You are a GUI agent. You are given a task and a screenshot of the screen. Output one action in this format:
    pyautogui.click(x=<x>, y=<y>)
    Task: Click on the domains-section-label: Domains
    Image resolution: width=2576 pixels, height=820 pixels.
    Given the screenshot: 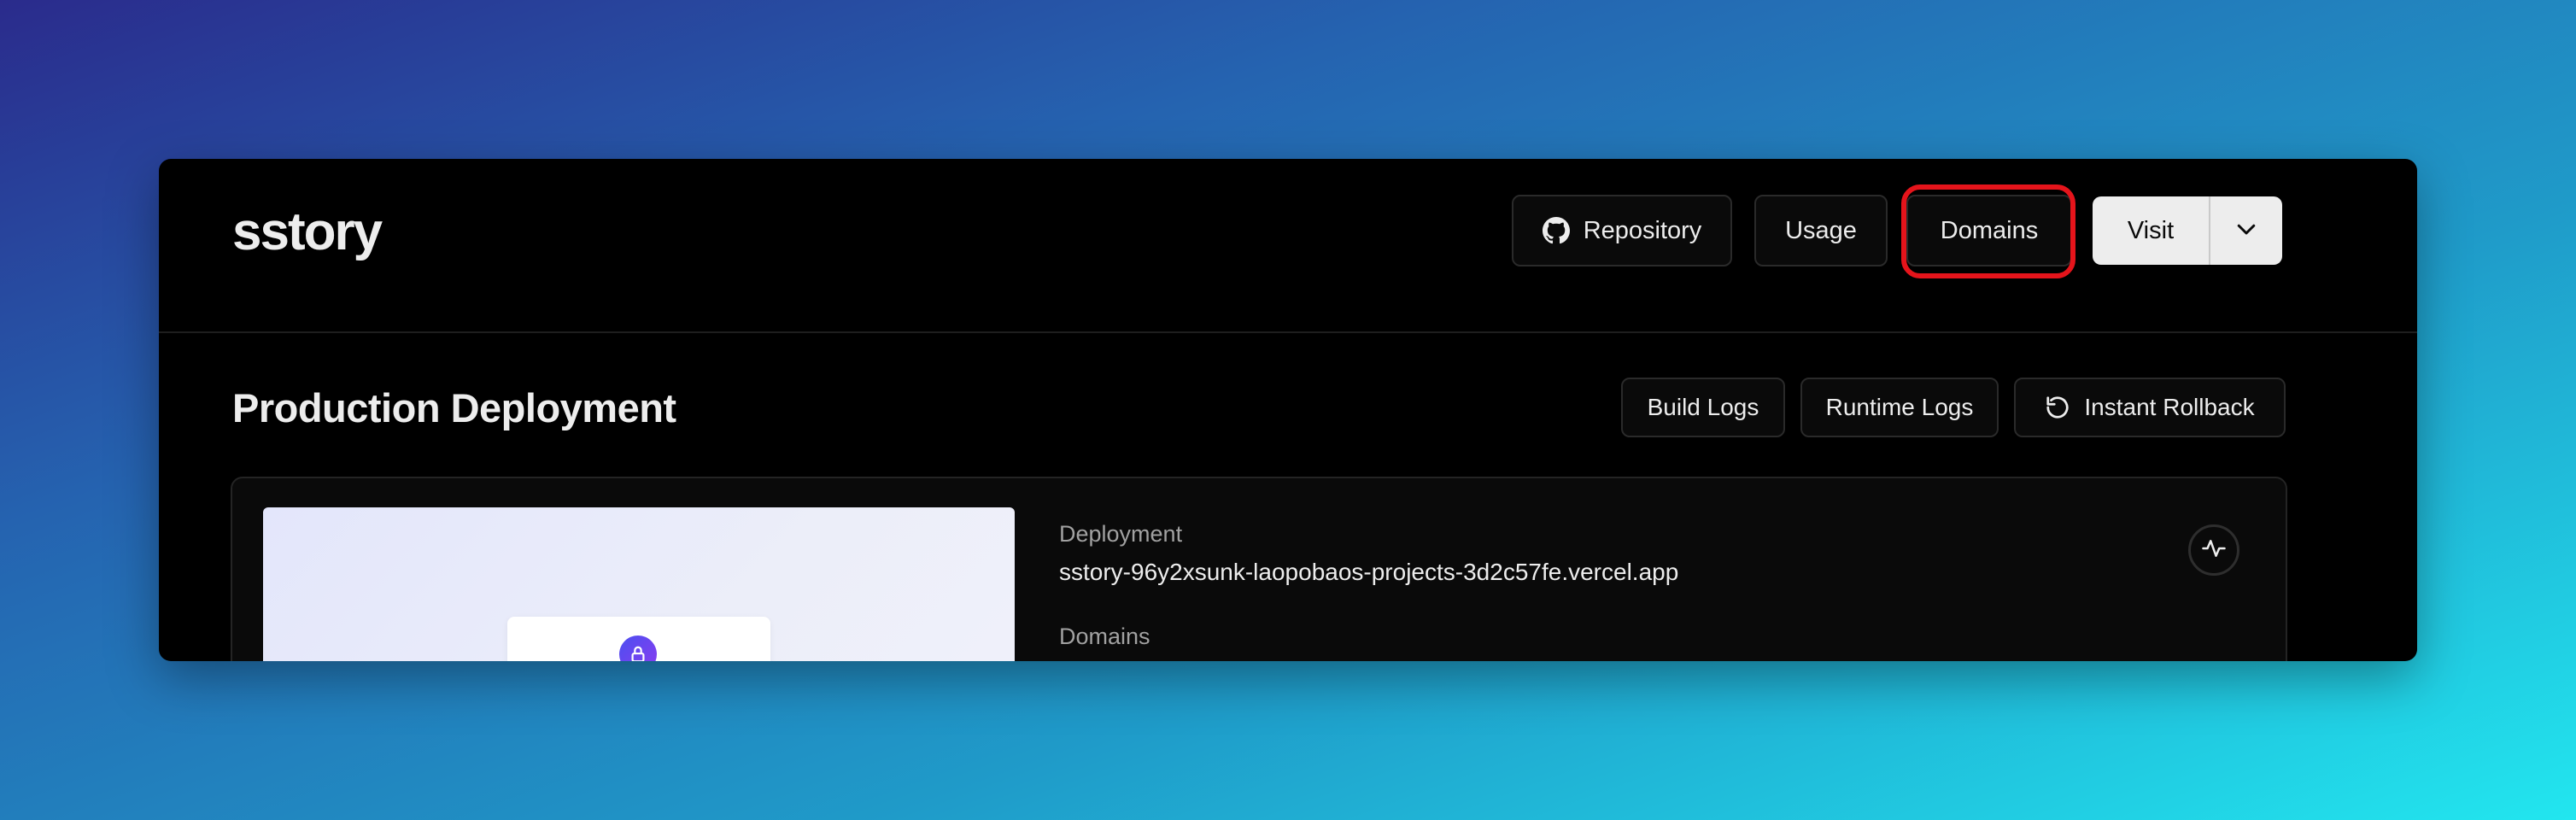 What is the action you would take?
    pyautogui.click(x=1104, y=636)
    